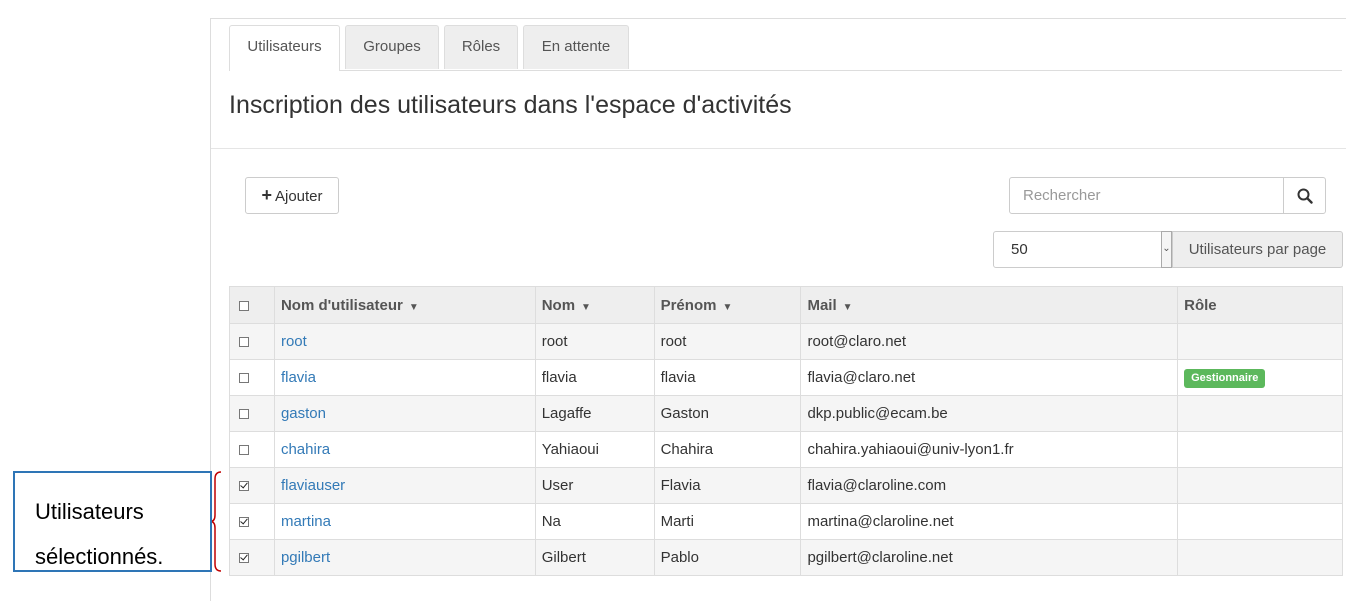 This screenshot has width=1346, height=601. What do you see at coordinates (989, 485) in the screenshot?
I see `mail-cell: flavia@claroline.com` at bounding box center [989, 485].